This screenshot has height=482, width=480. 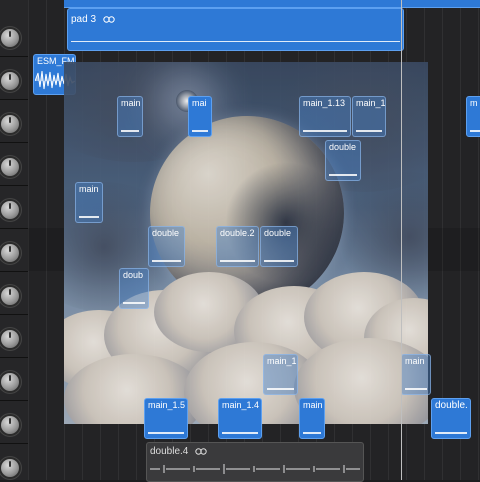 What do you see at coordinates (166, 418) in the screenshot?
I see `region-main-1-5: main_1.5` at bounding box center [166, 418].